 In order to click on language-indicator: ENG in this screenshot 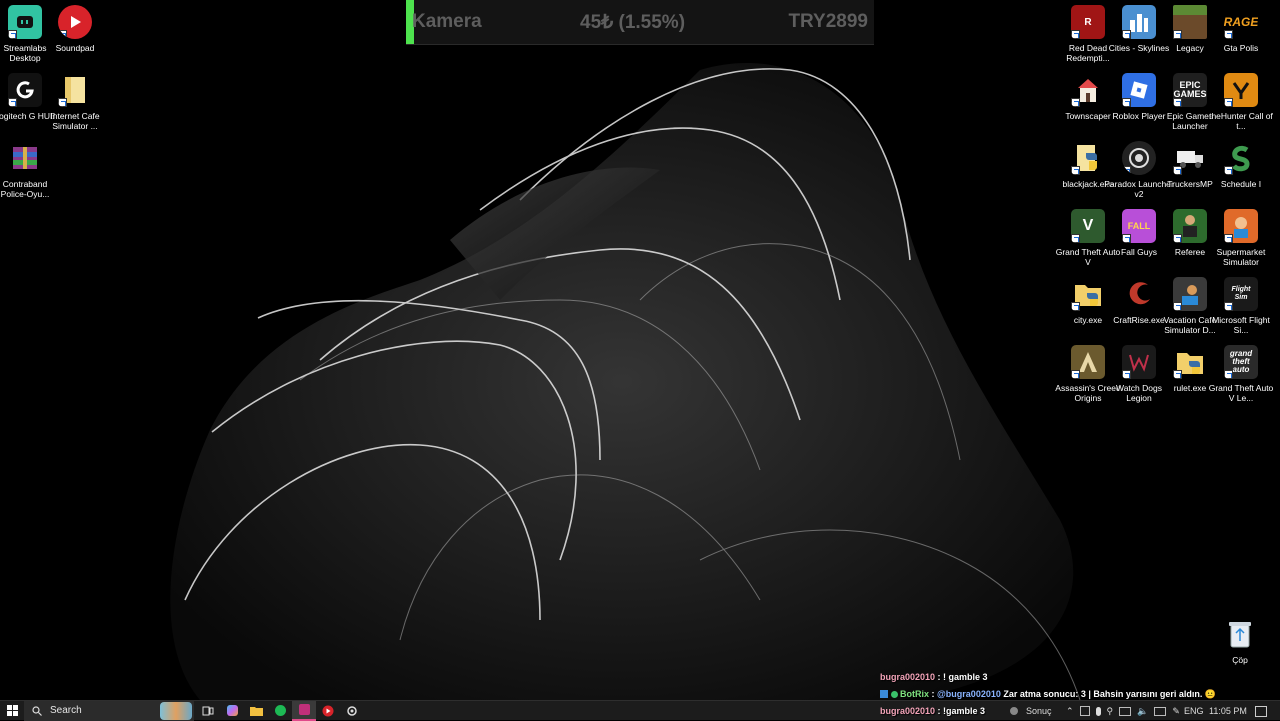, I will do `click(1194, 711)`.